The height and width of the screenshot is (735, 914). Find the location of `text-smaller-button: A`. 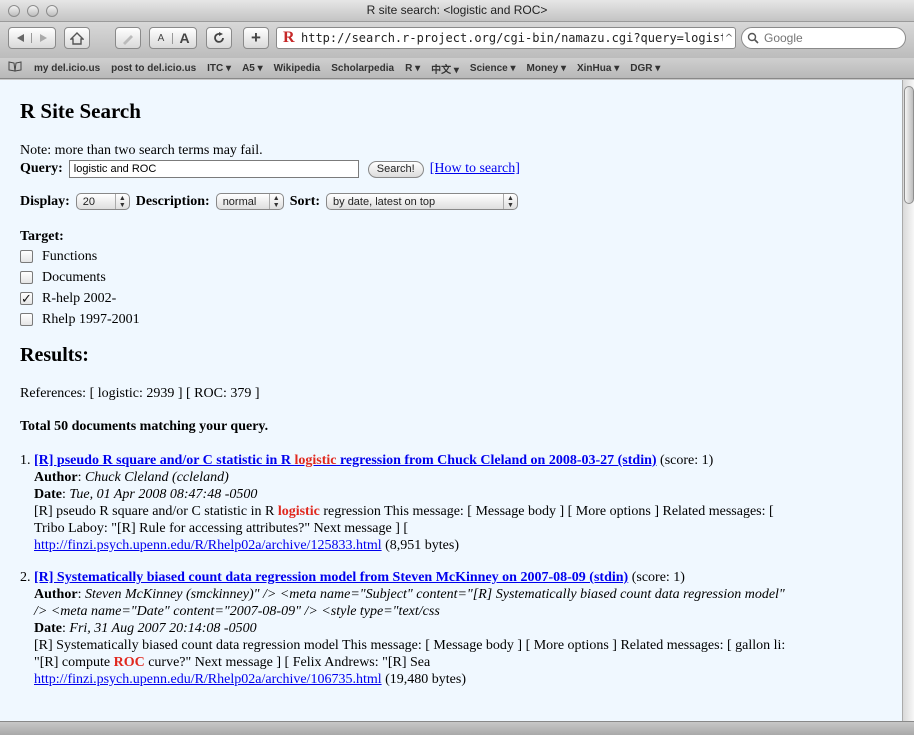

text-smaller-button: A is located at coordinates (162, 38).